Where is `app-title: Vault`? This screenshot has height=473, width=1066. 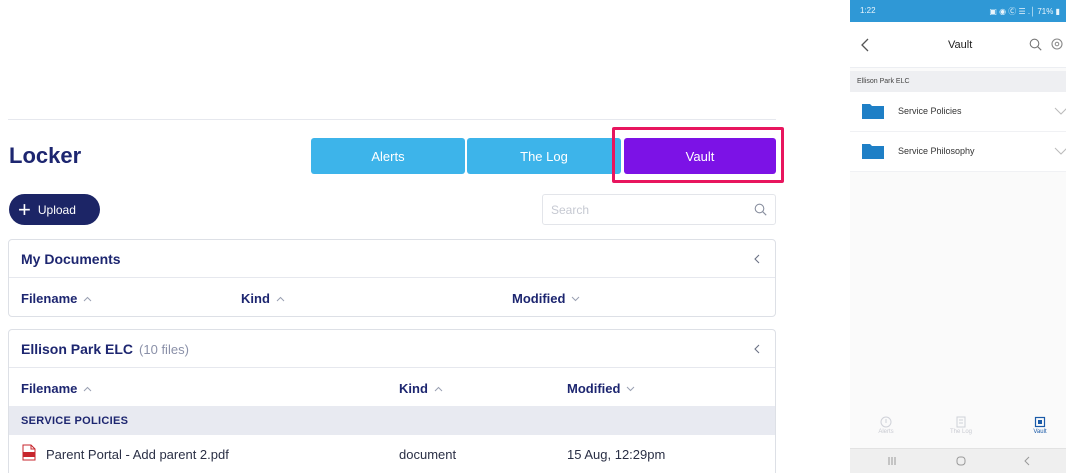
app-title: Vault is located at coordinates (960, 45).